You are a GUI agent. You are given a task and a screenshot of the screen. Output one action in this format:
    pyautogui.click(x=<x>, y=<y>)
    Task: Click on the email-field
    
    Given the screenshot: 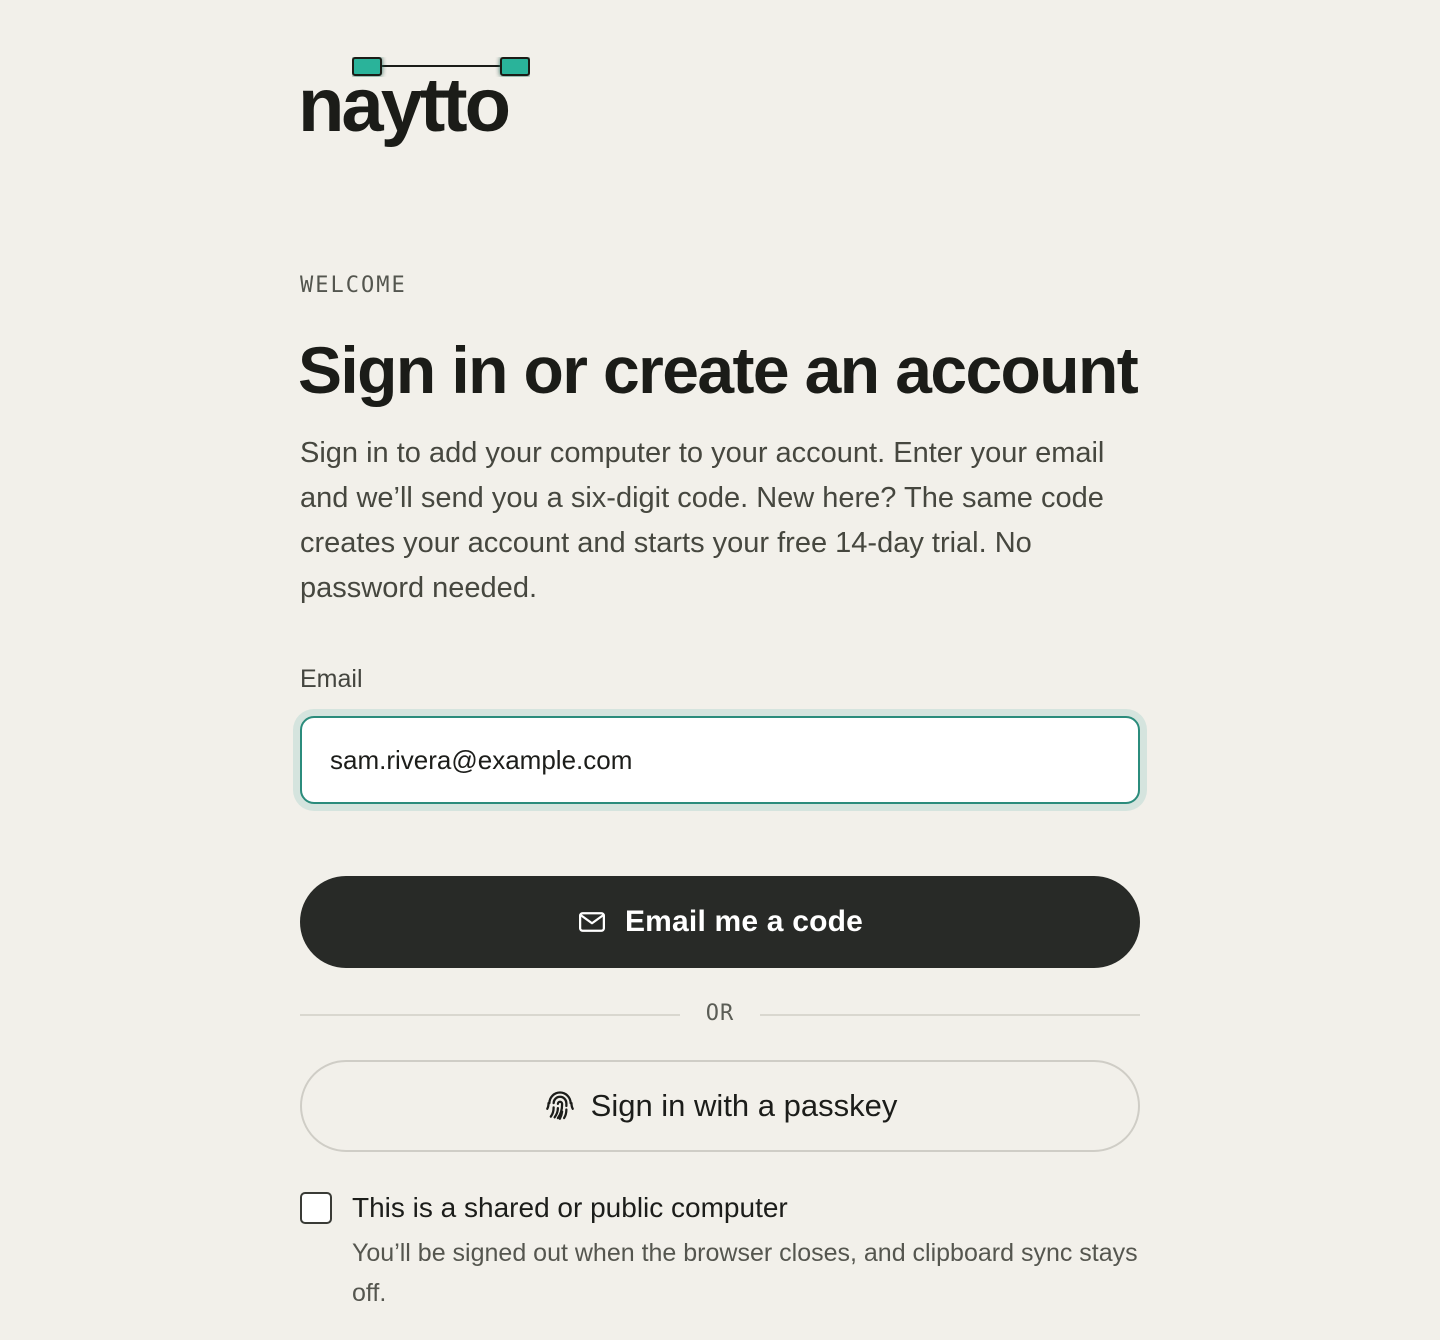 What is the action you would take?
    pyautogui.click(x=720, y=760)
    